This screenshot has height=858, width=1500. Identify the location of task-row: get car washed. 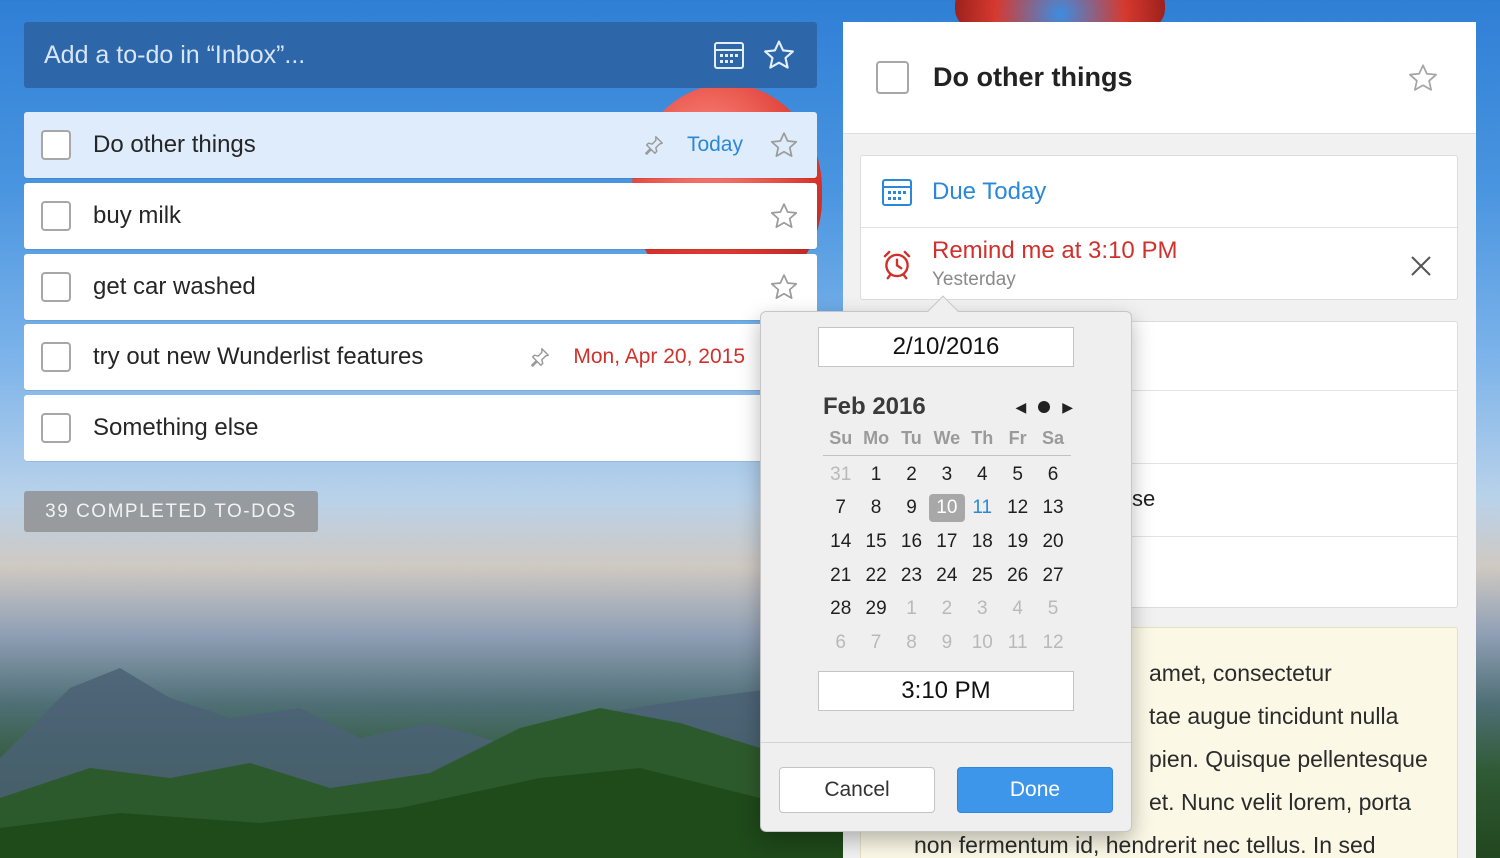
(420, 287).